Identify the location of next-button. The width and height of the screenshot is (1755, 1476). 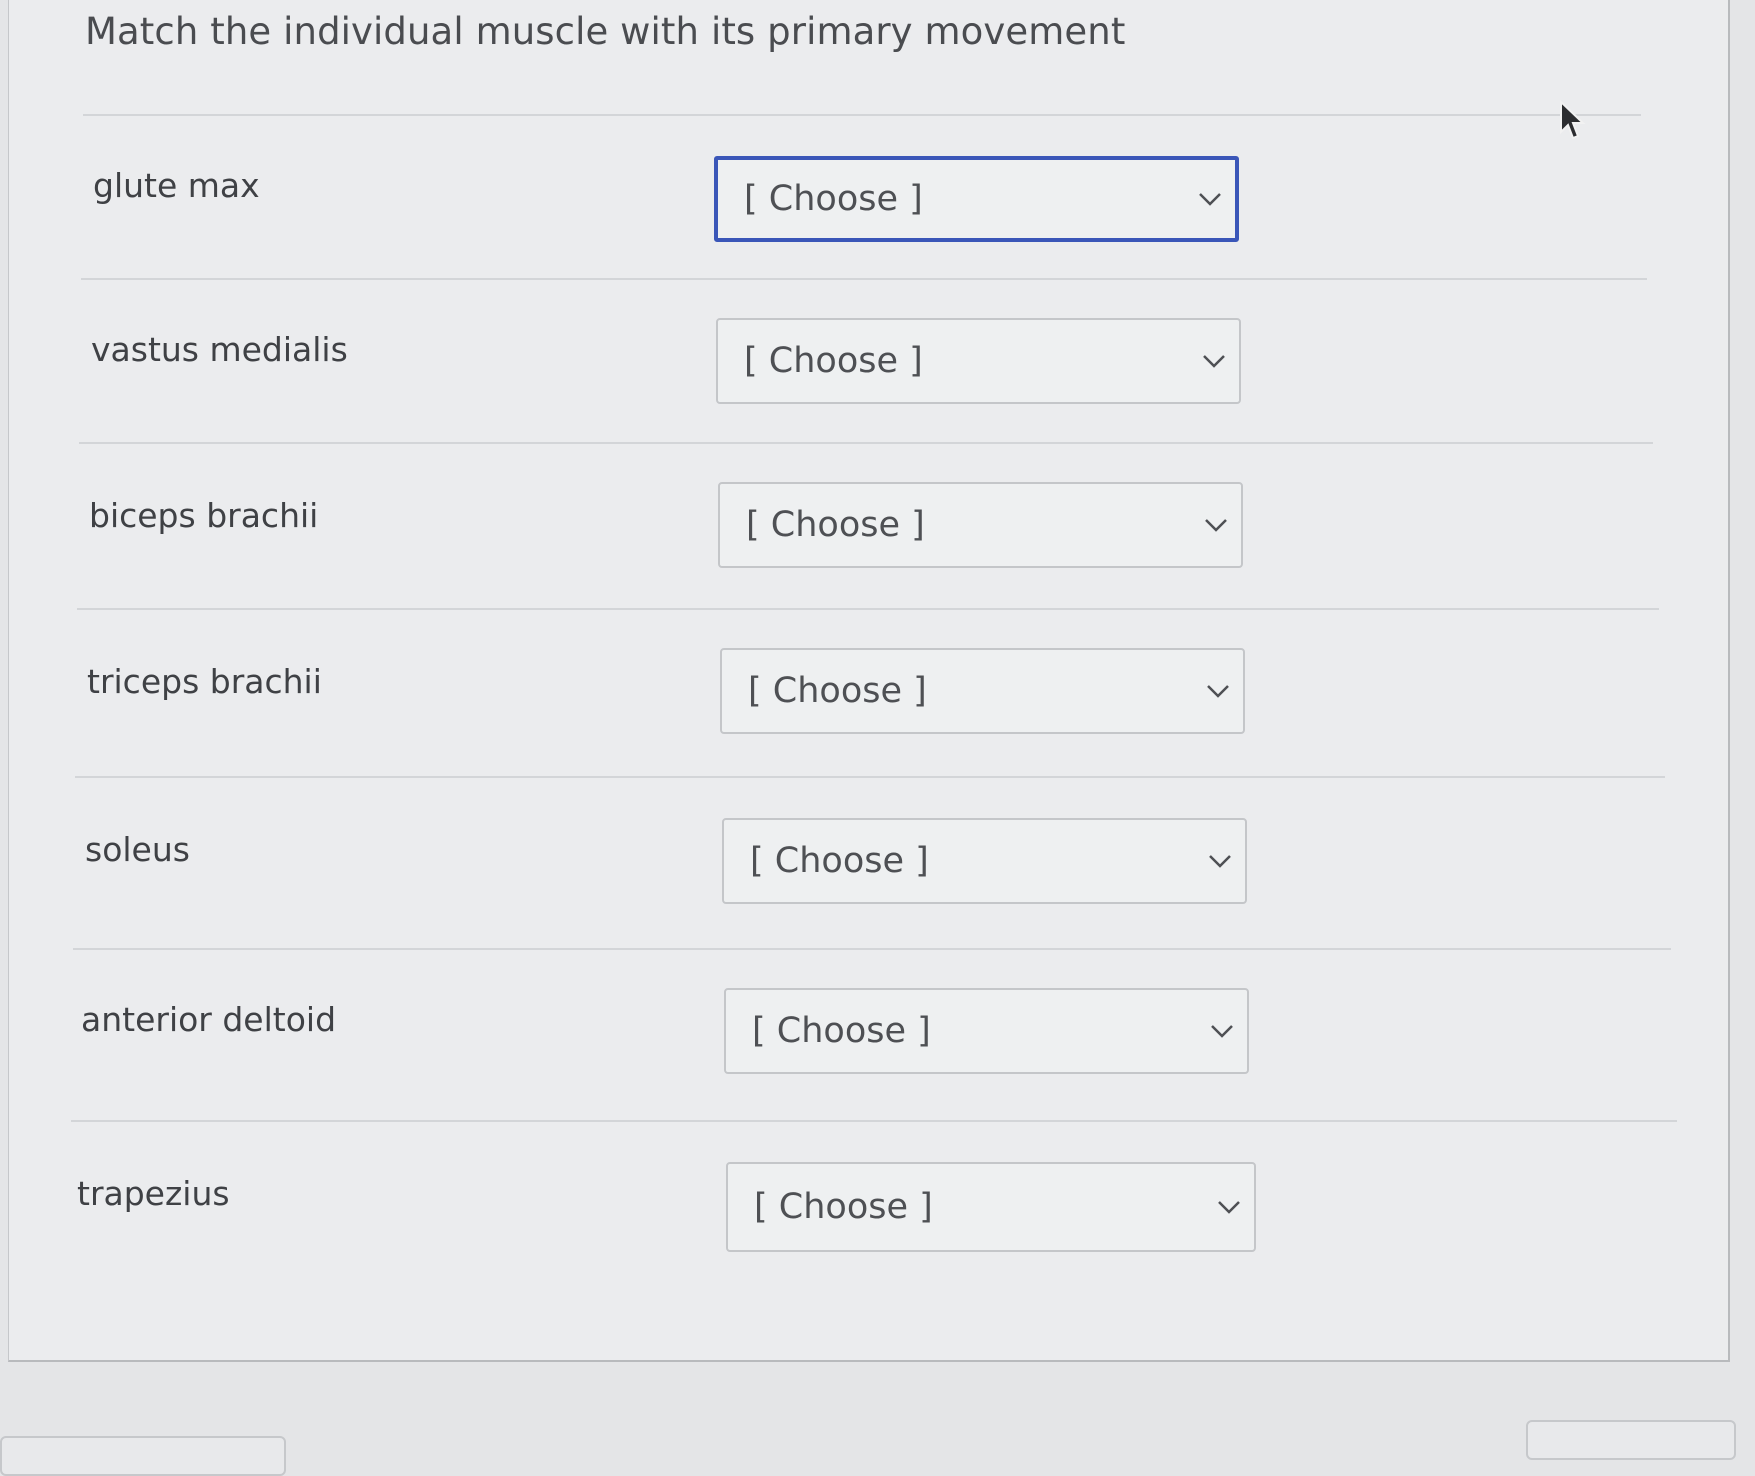
(1631, 1440).